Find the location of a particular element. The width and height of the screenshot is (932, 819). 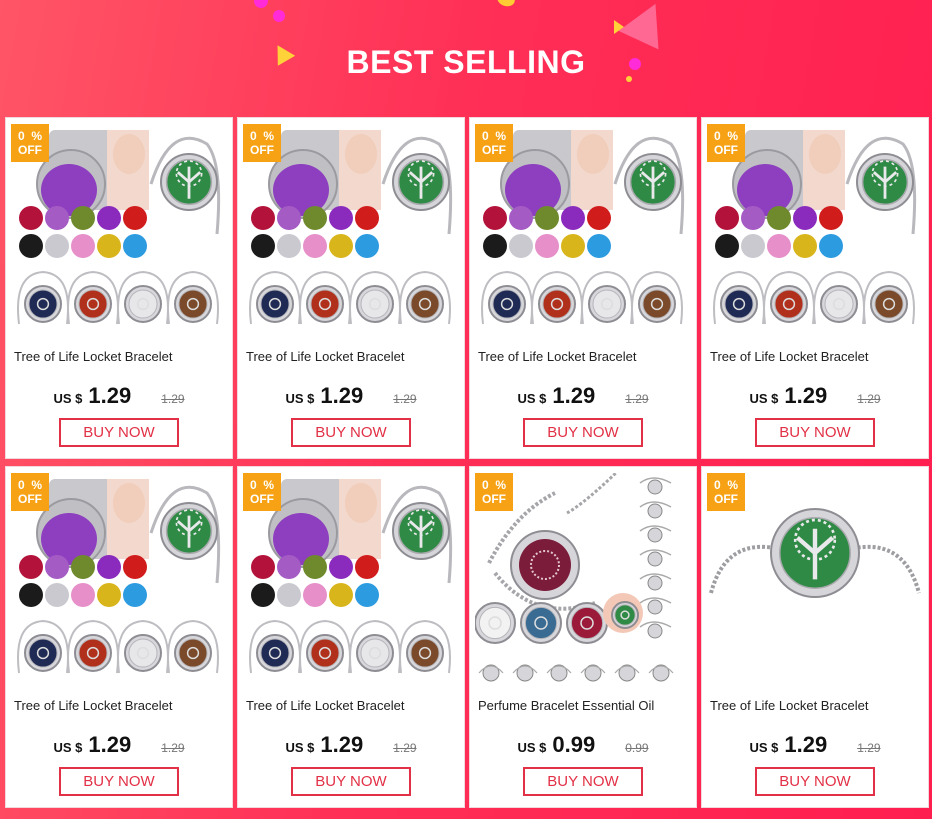

price-row: US $ 0.99 0.99 is located at coordinates (583, 745).